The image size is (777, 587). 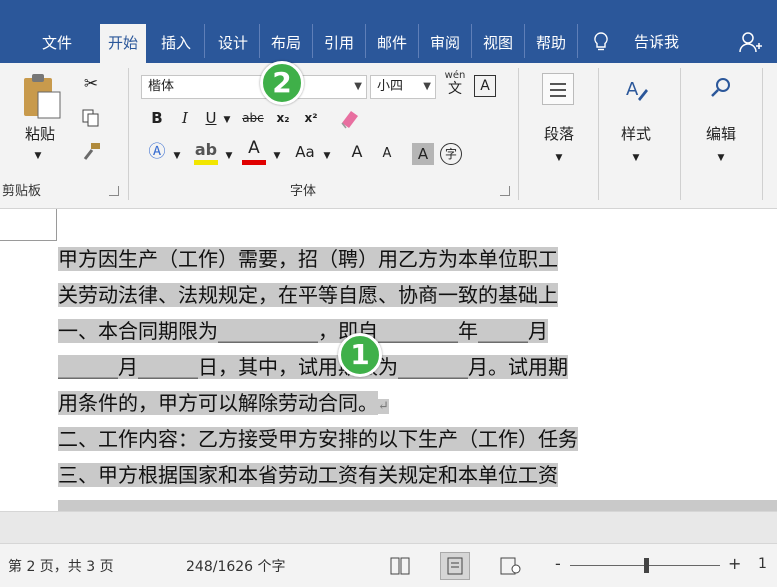 I want to click on highlighter-icon: ab, so click(x=206, y=149).